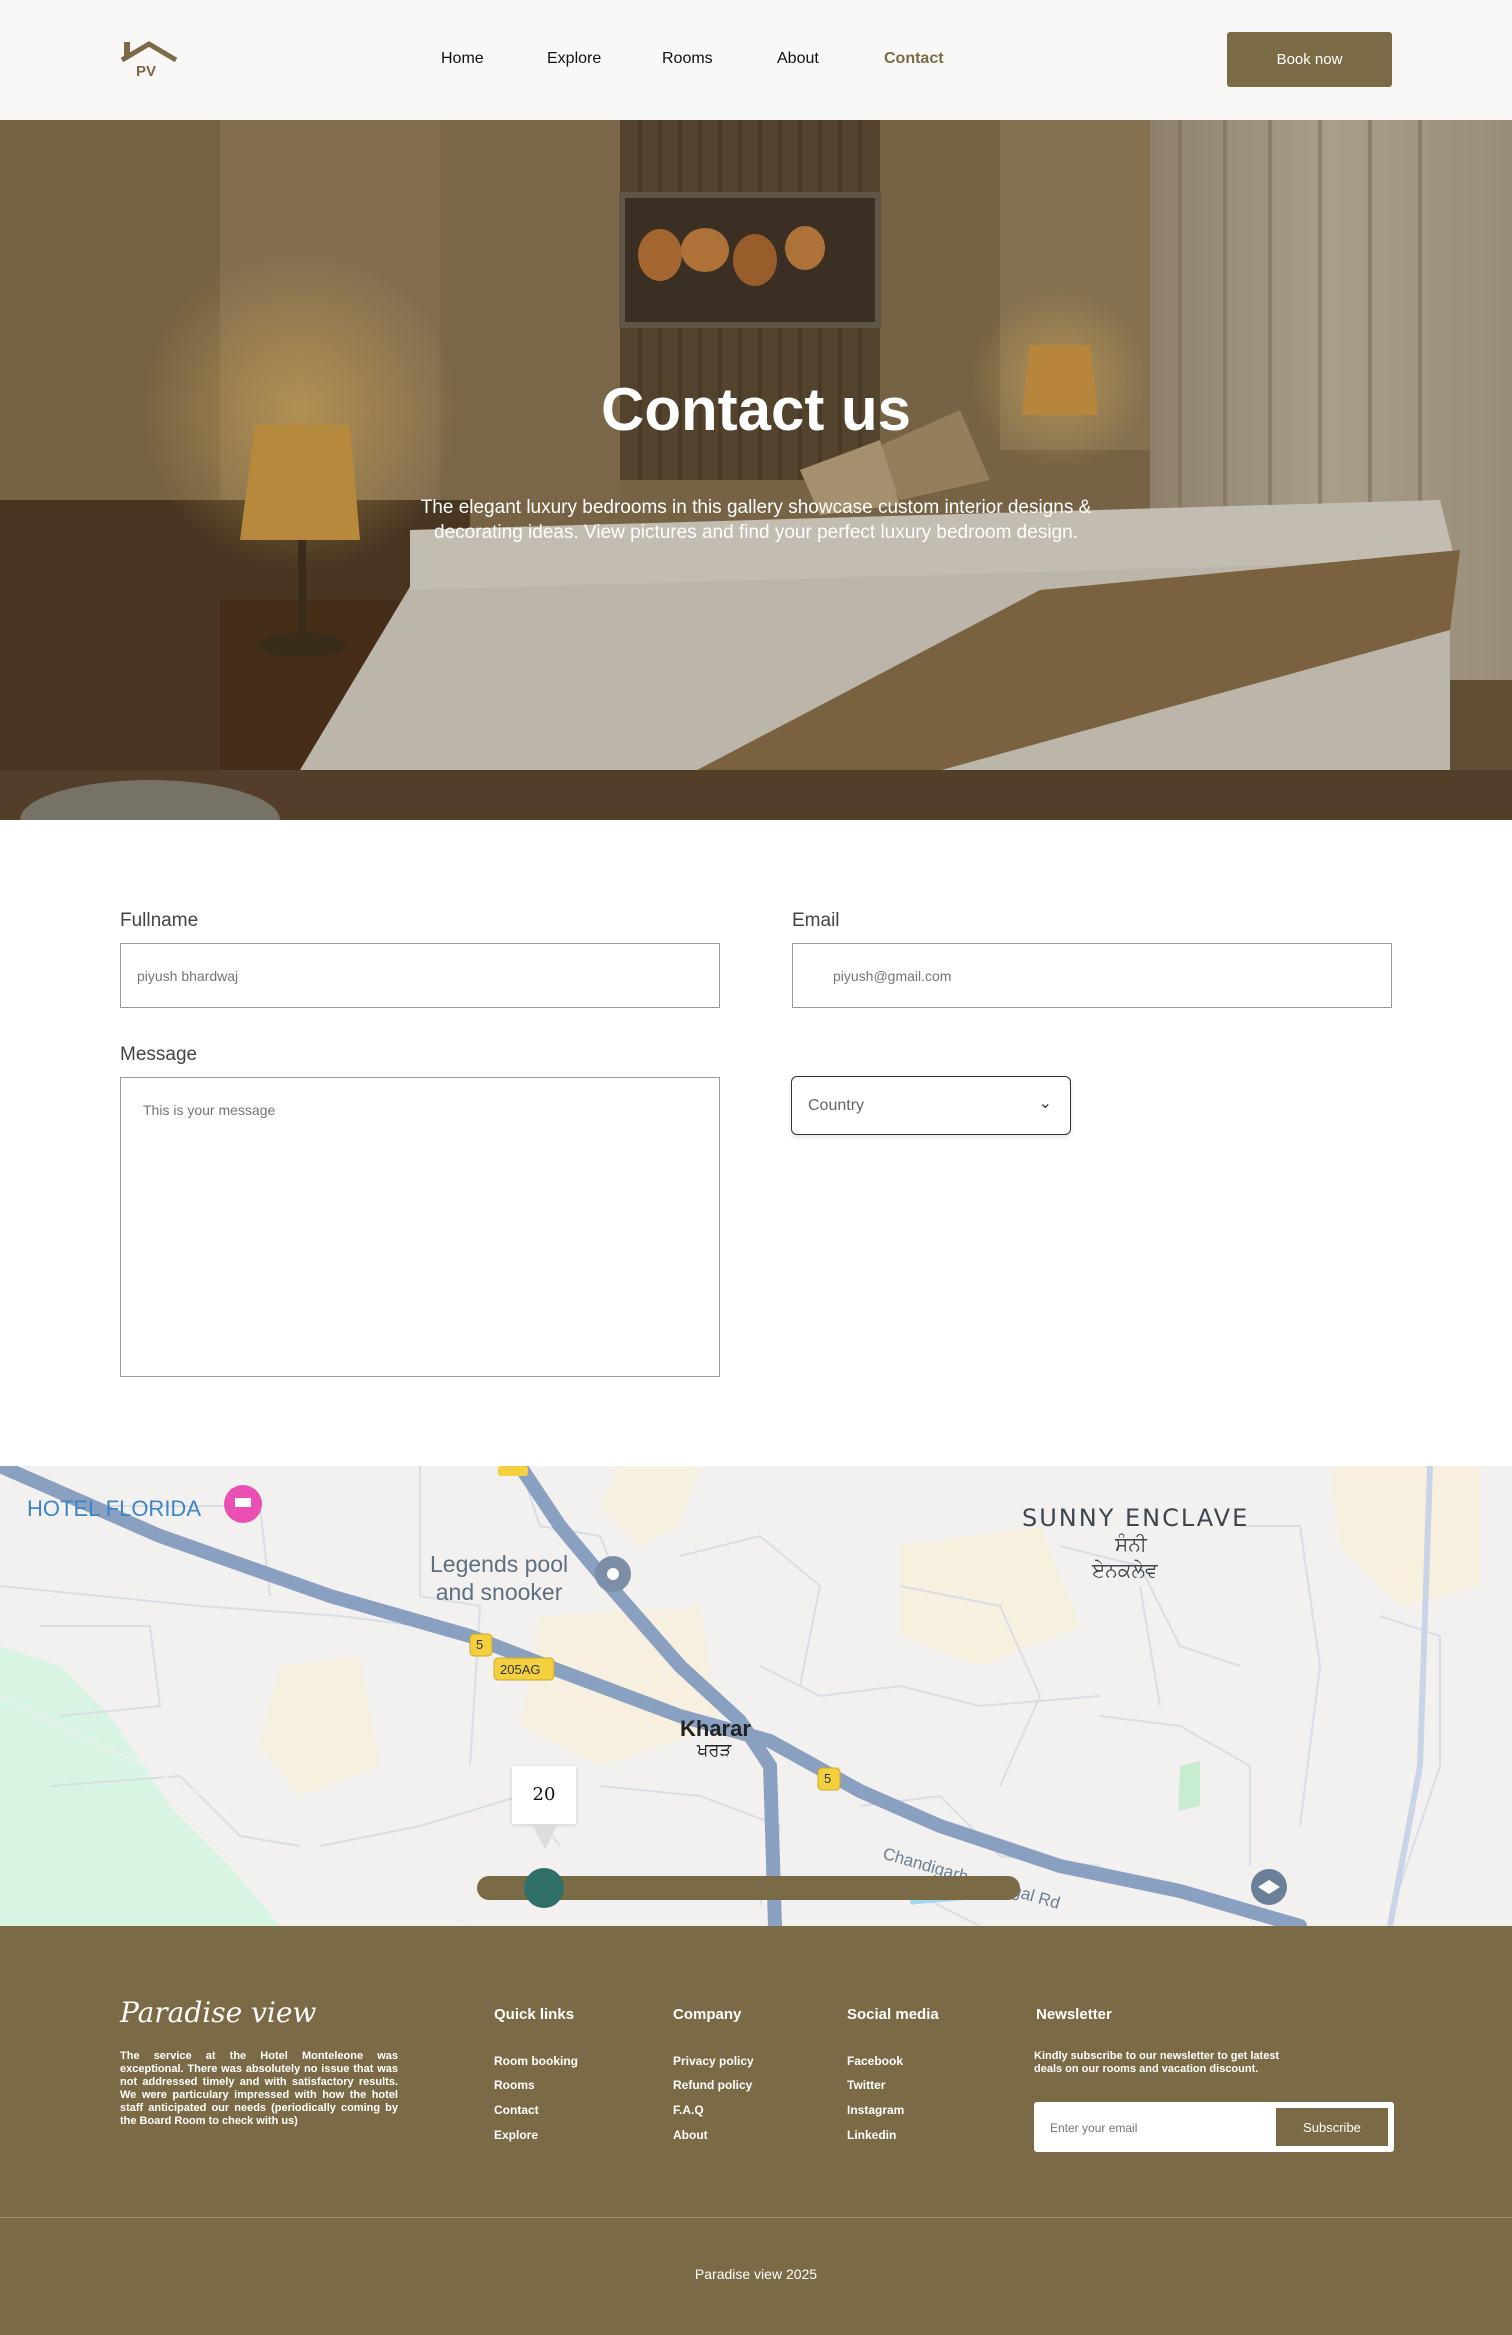 Image resolution: width=1512 pixels, height=2335 pixels. I want to click on hero-title: Contact us, so click(756, 409).